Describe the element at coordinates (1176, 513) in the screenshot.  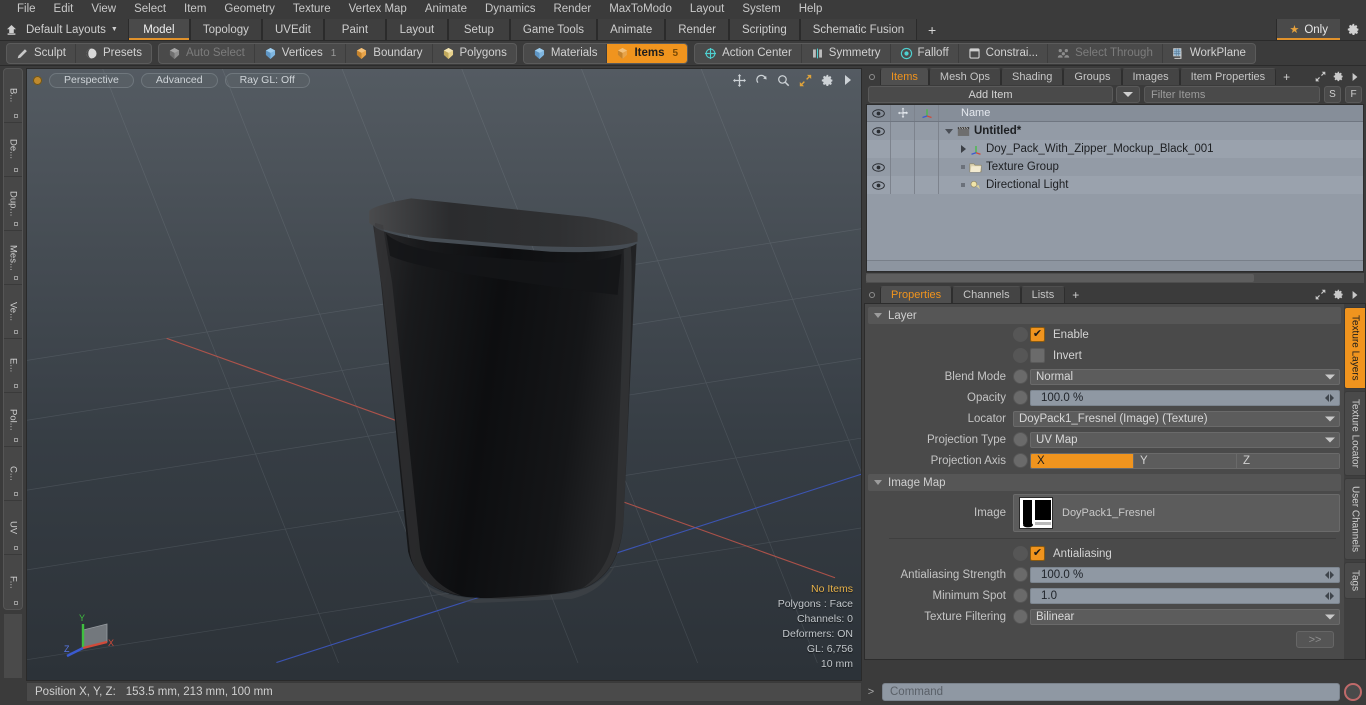
I see `image-picker-image: DoyPack1_Fresnel` at that location.